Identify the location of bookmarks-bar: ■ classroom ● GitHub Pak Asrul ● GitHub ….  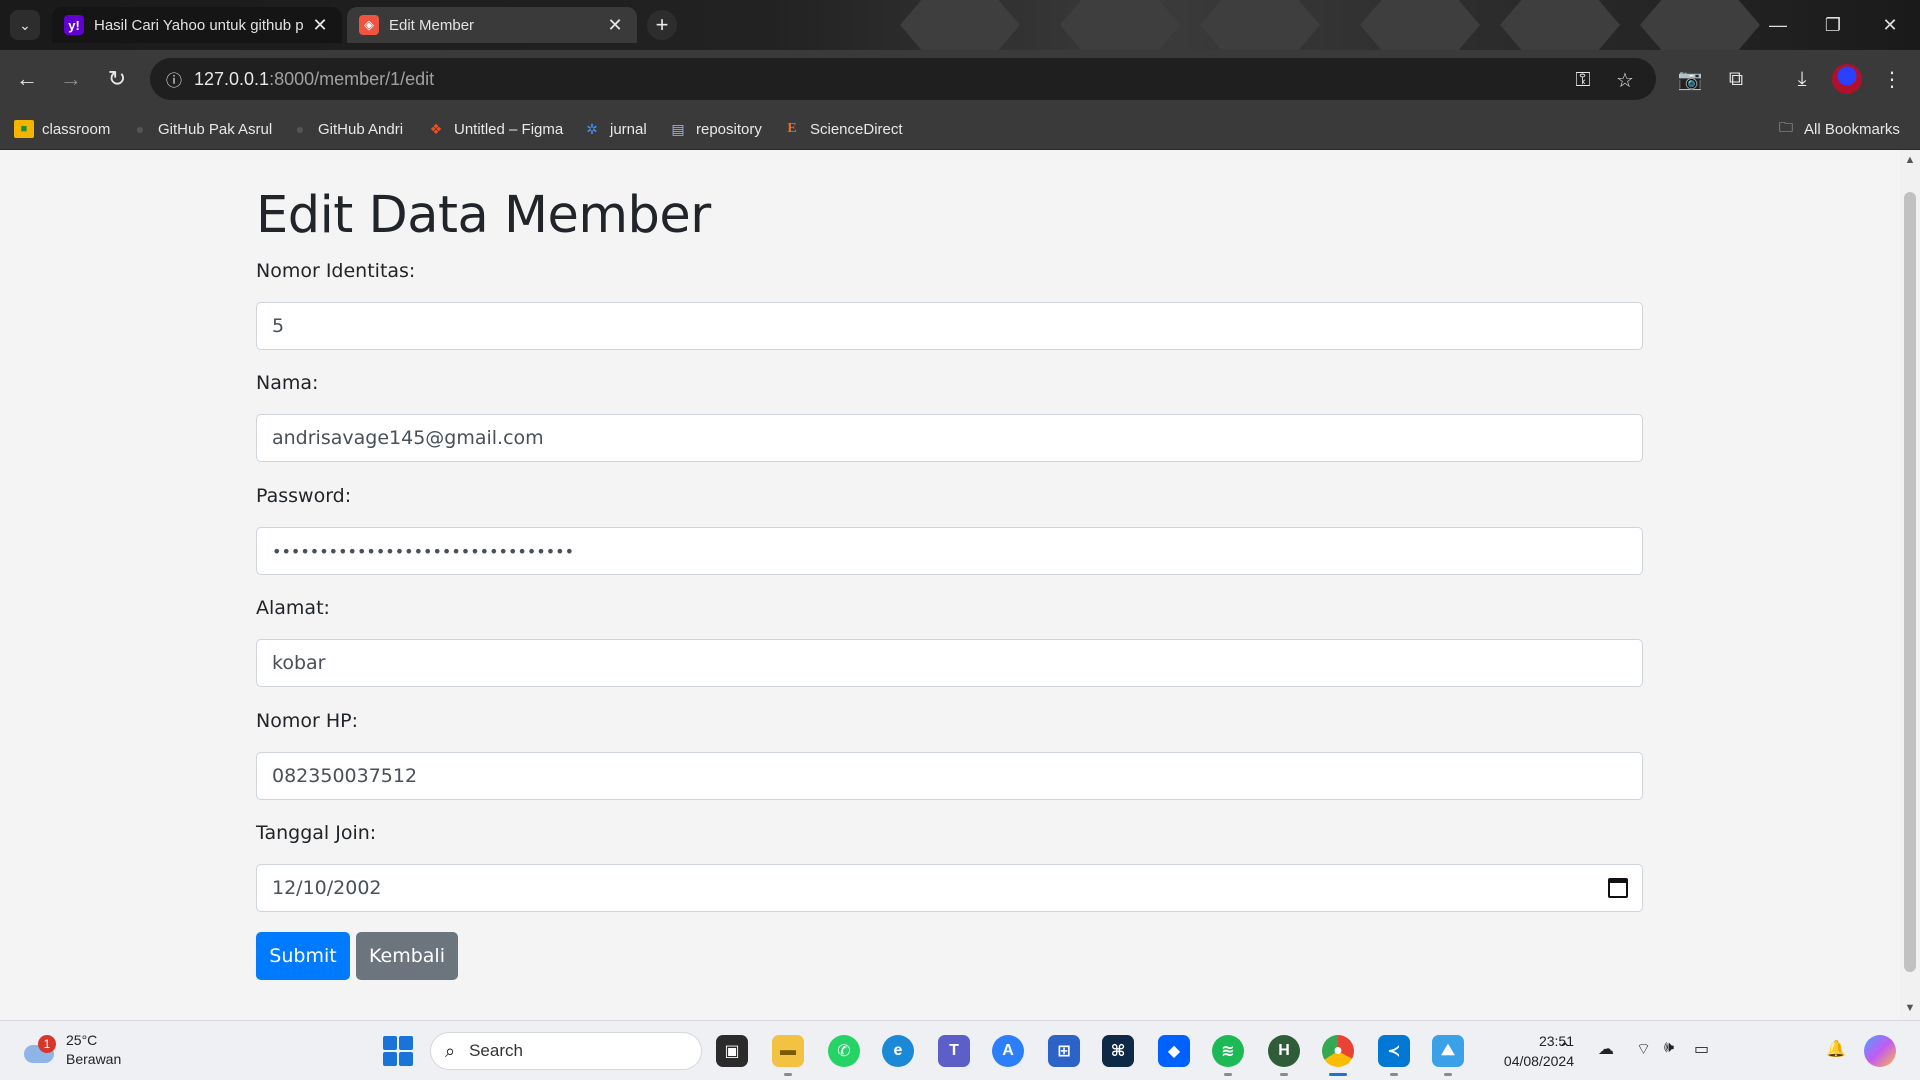
(960, 129).